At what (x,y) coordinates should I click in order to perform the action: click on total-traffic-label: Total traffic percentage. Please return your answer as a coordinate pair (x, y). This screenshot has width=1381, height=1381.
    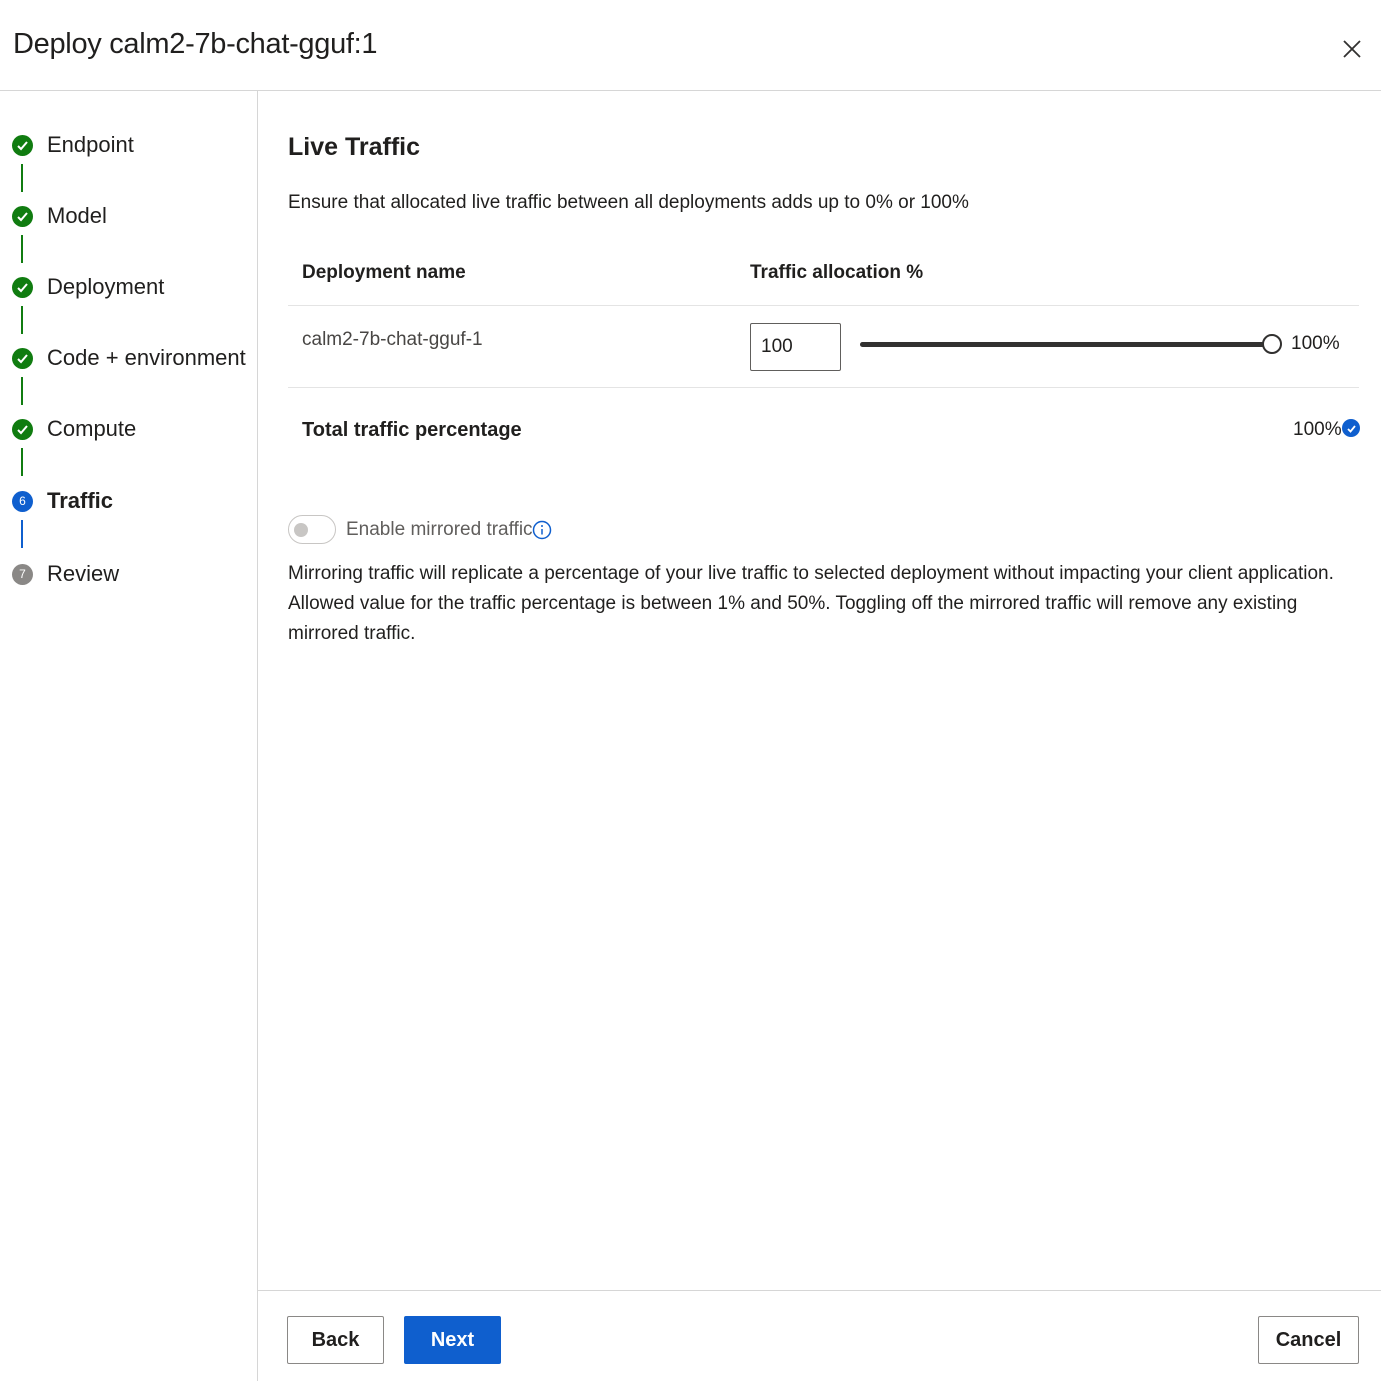
    Looking at the image, I should click on (412, 430).